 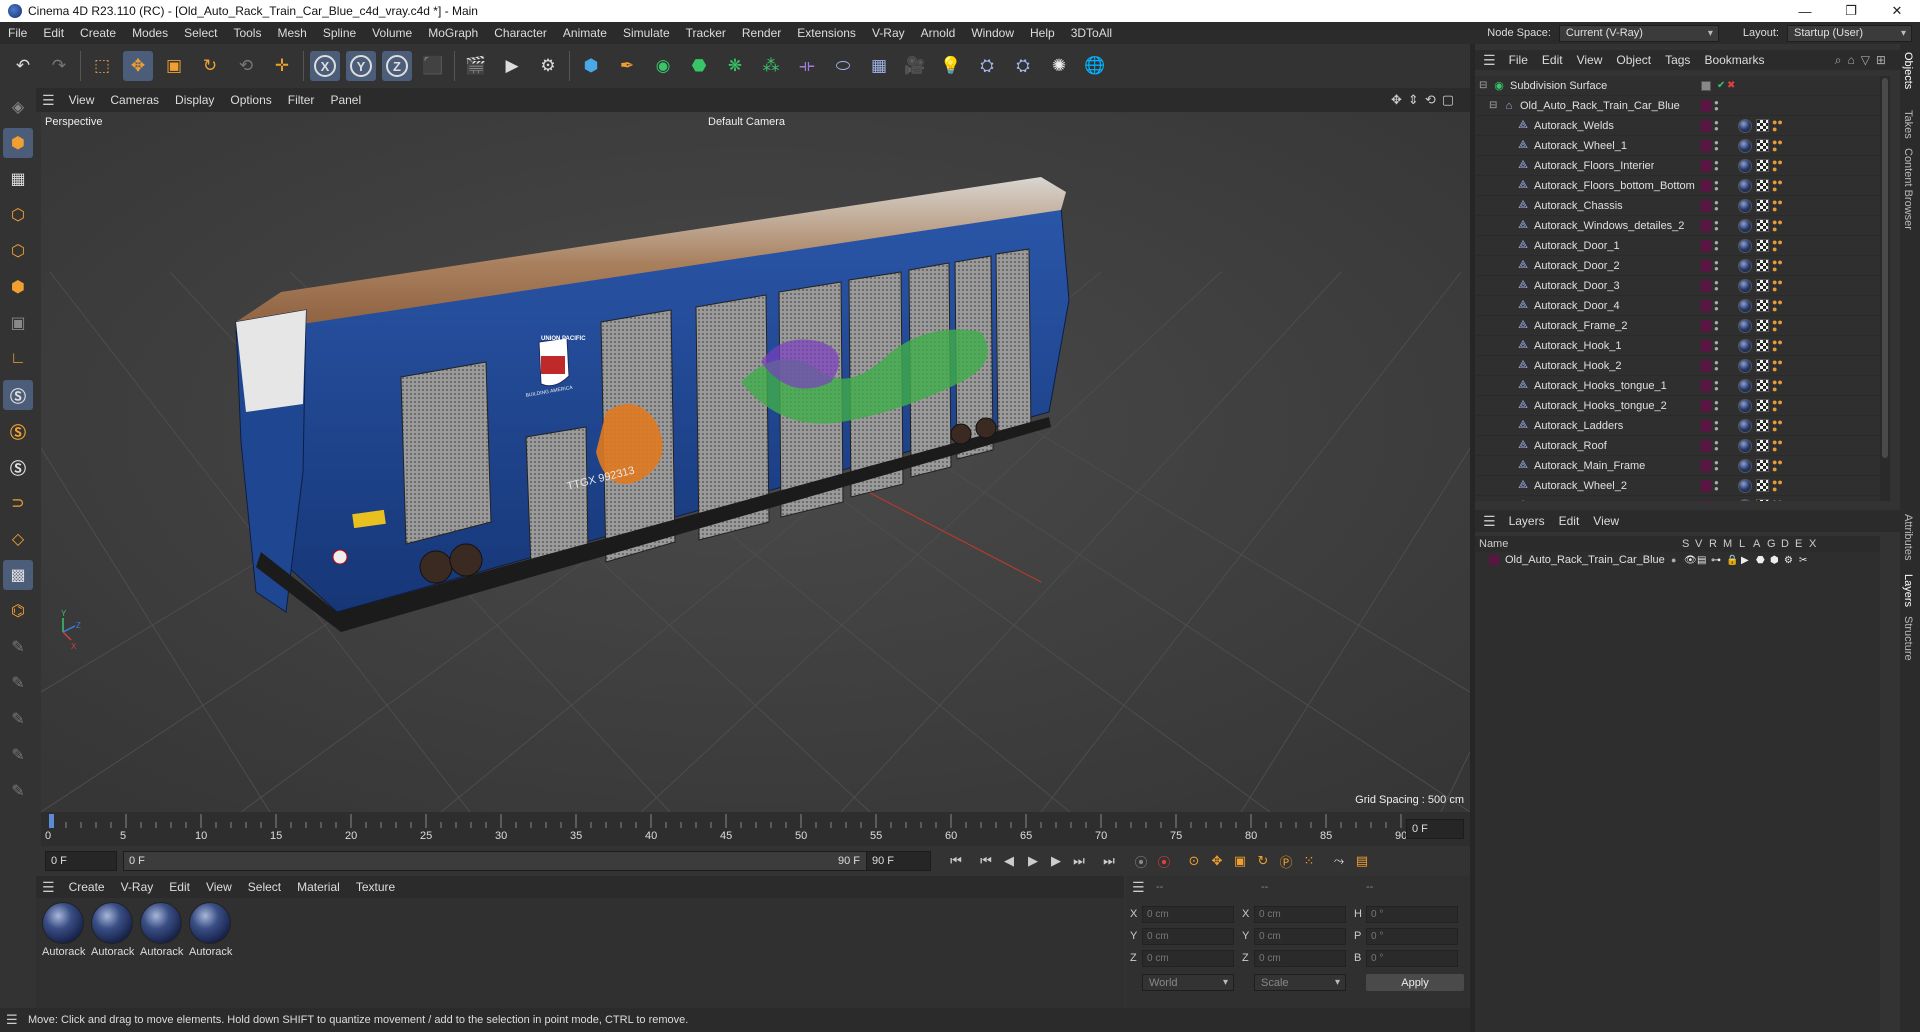 I want to click on undo-button: ↶, so click(x=23, y=66).